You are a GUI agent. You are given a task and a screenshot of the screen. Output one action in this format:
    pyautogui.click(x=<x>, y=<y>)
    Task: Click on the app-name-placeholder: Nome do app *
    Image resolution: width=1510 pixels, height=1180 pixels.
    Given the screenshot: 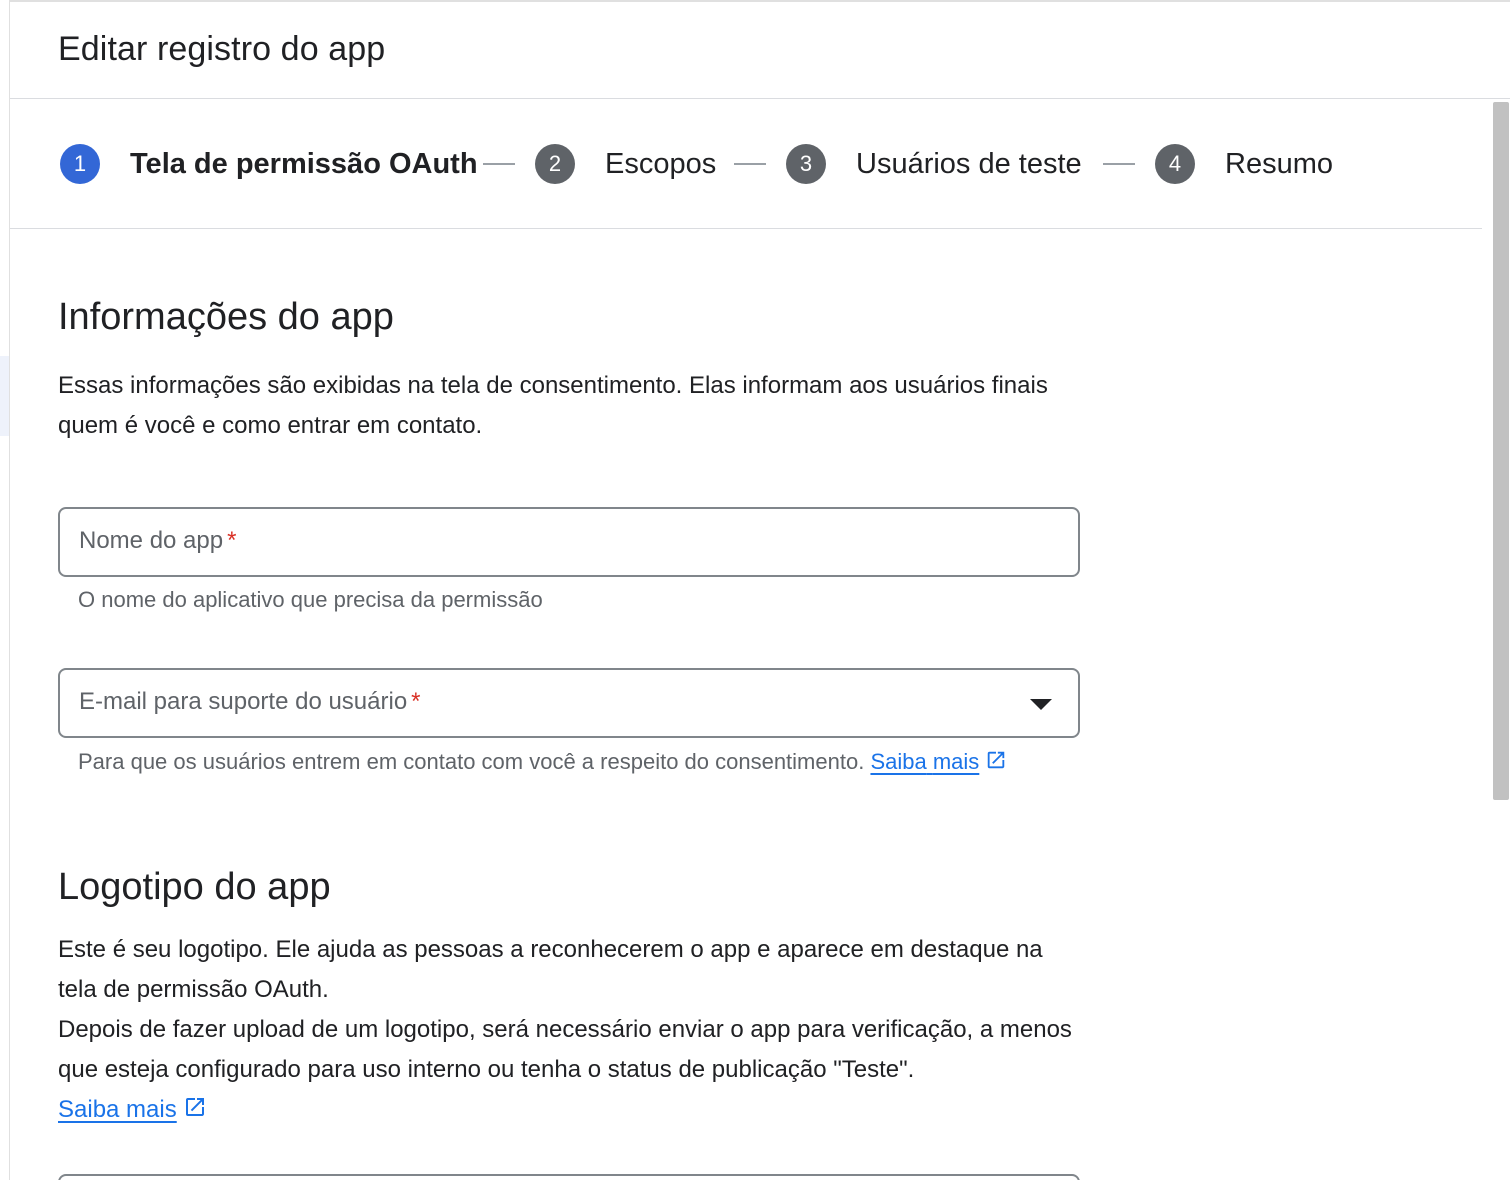 What is the action you would take?
    pyautogui.click(x=158, y=540)
    